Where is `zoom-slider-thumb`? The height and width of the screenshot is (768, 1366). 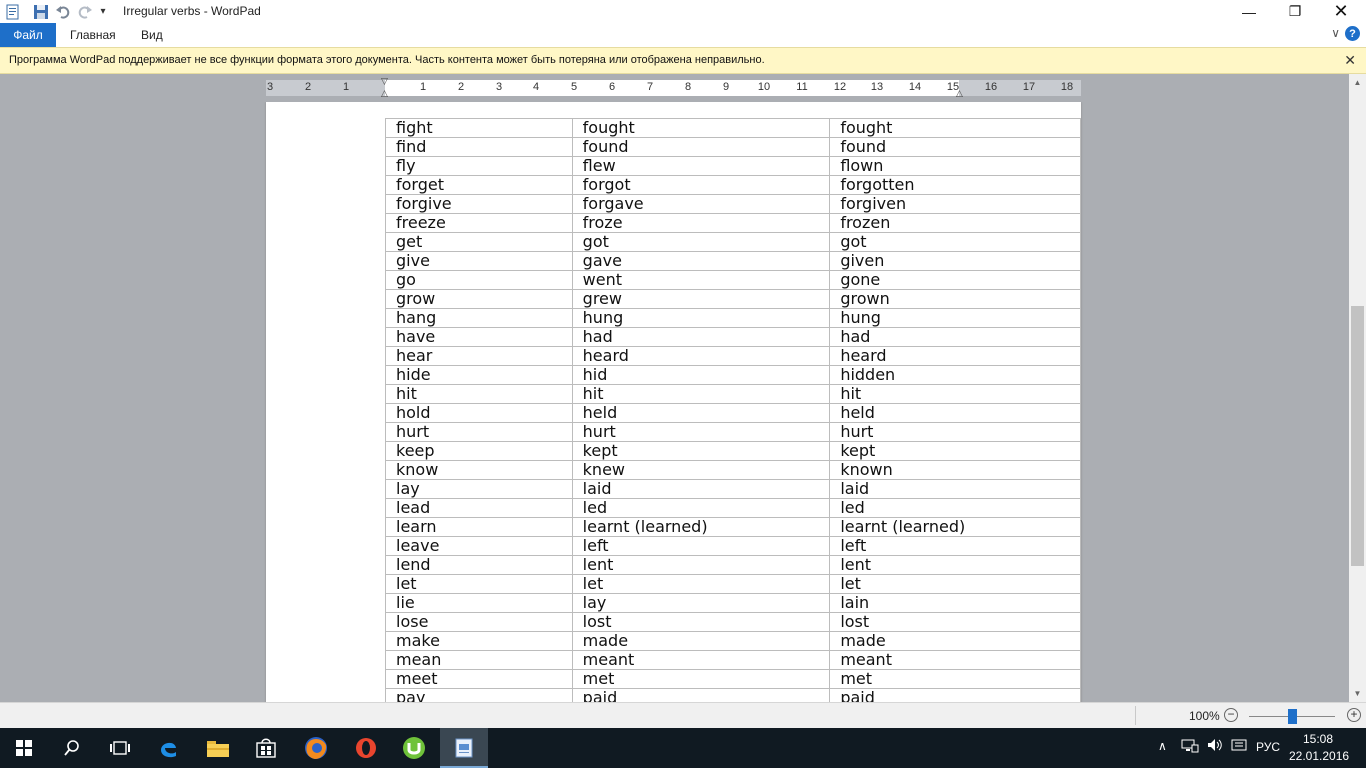 zoom-slider-thumb is located at coordinates (1292, 716).